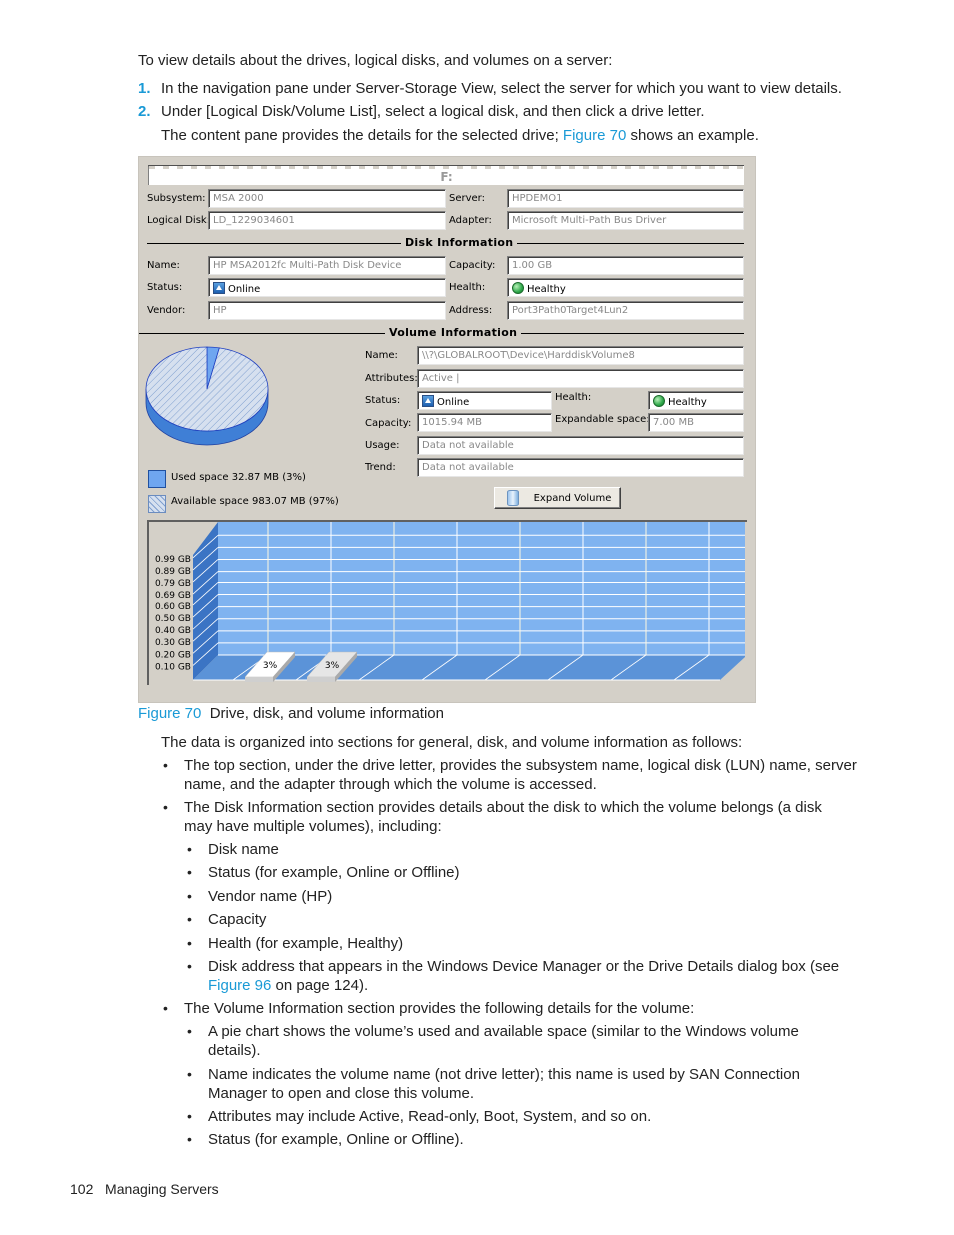  I want to click on step-number: 2., so click(144, 111).